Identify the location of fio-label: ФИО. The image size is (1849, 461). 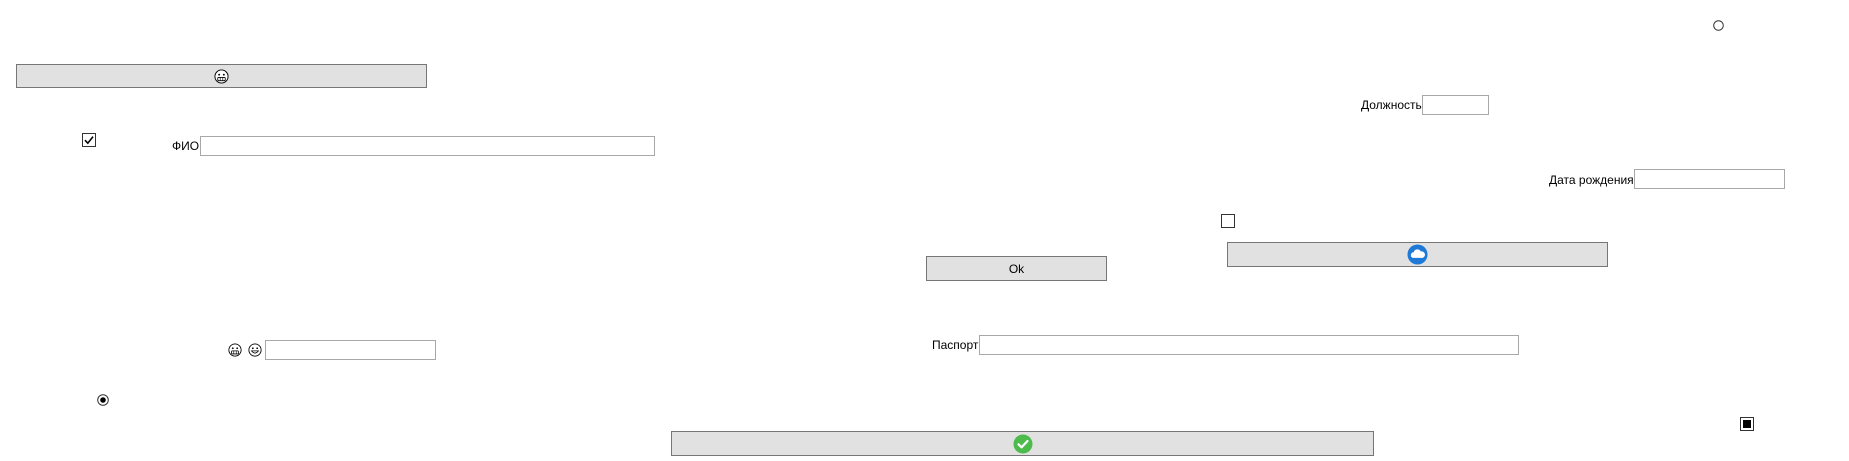
(186, 146).